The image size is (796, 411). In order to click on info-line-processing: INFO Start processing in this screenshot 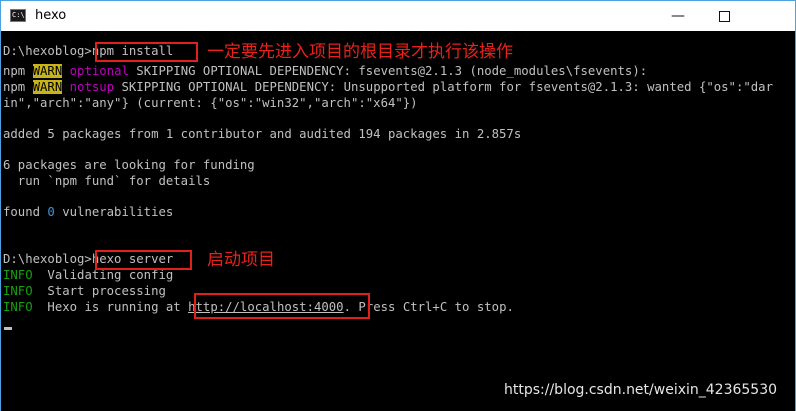, I will do `click(84, 291)`.